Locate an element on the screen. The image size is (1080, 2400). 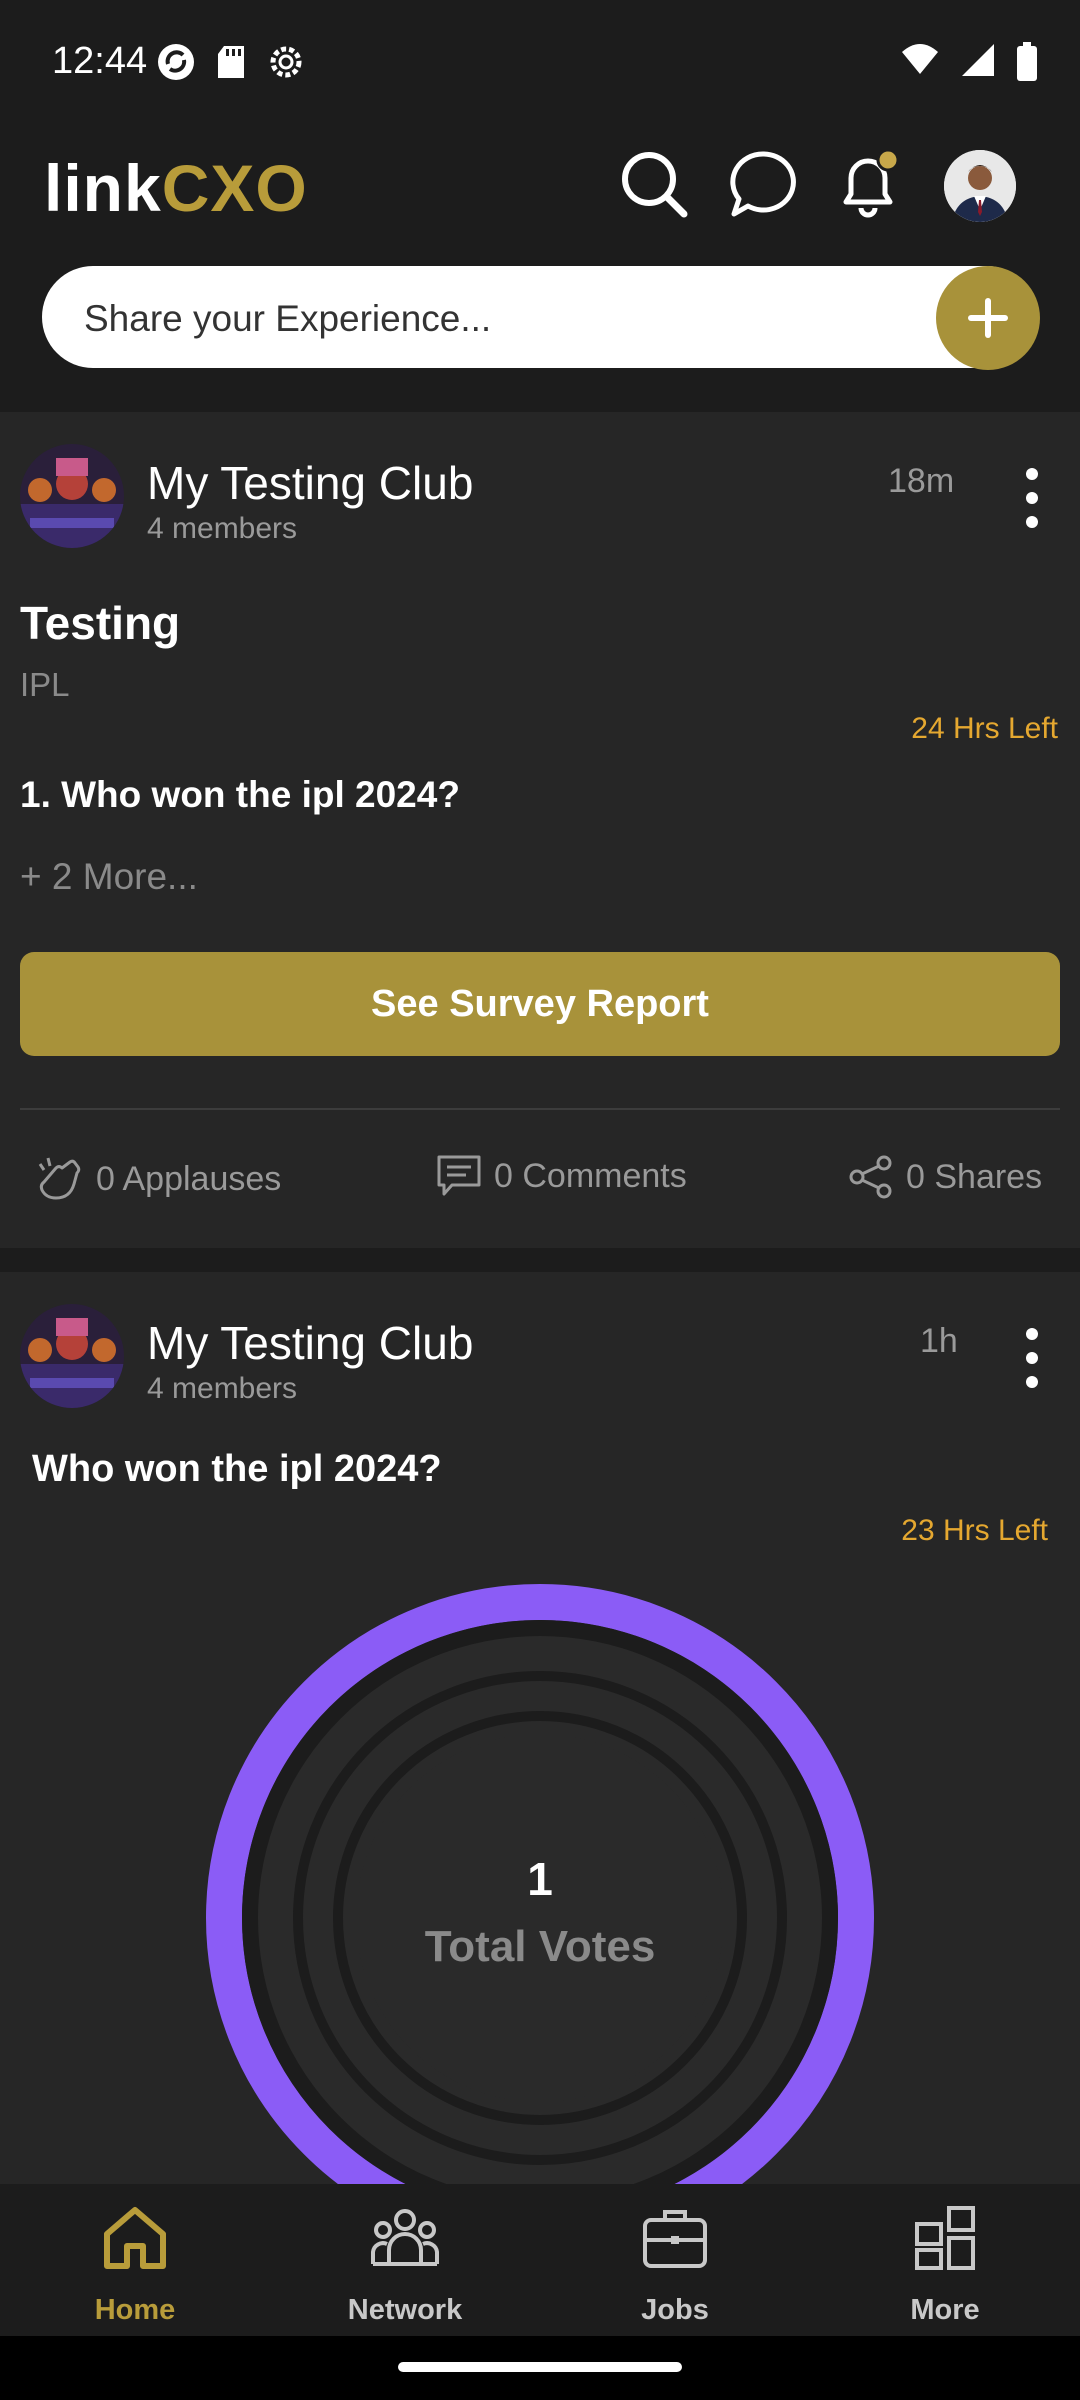
nav-jobs-label: Jobs is located at coordinates (675, 2310).